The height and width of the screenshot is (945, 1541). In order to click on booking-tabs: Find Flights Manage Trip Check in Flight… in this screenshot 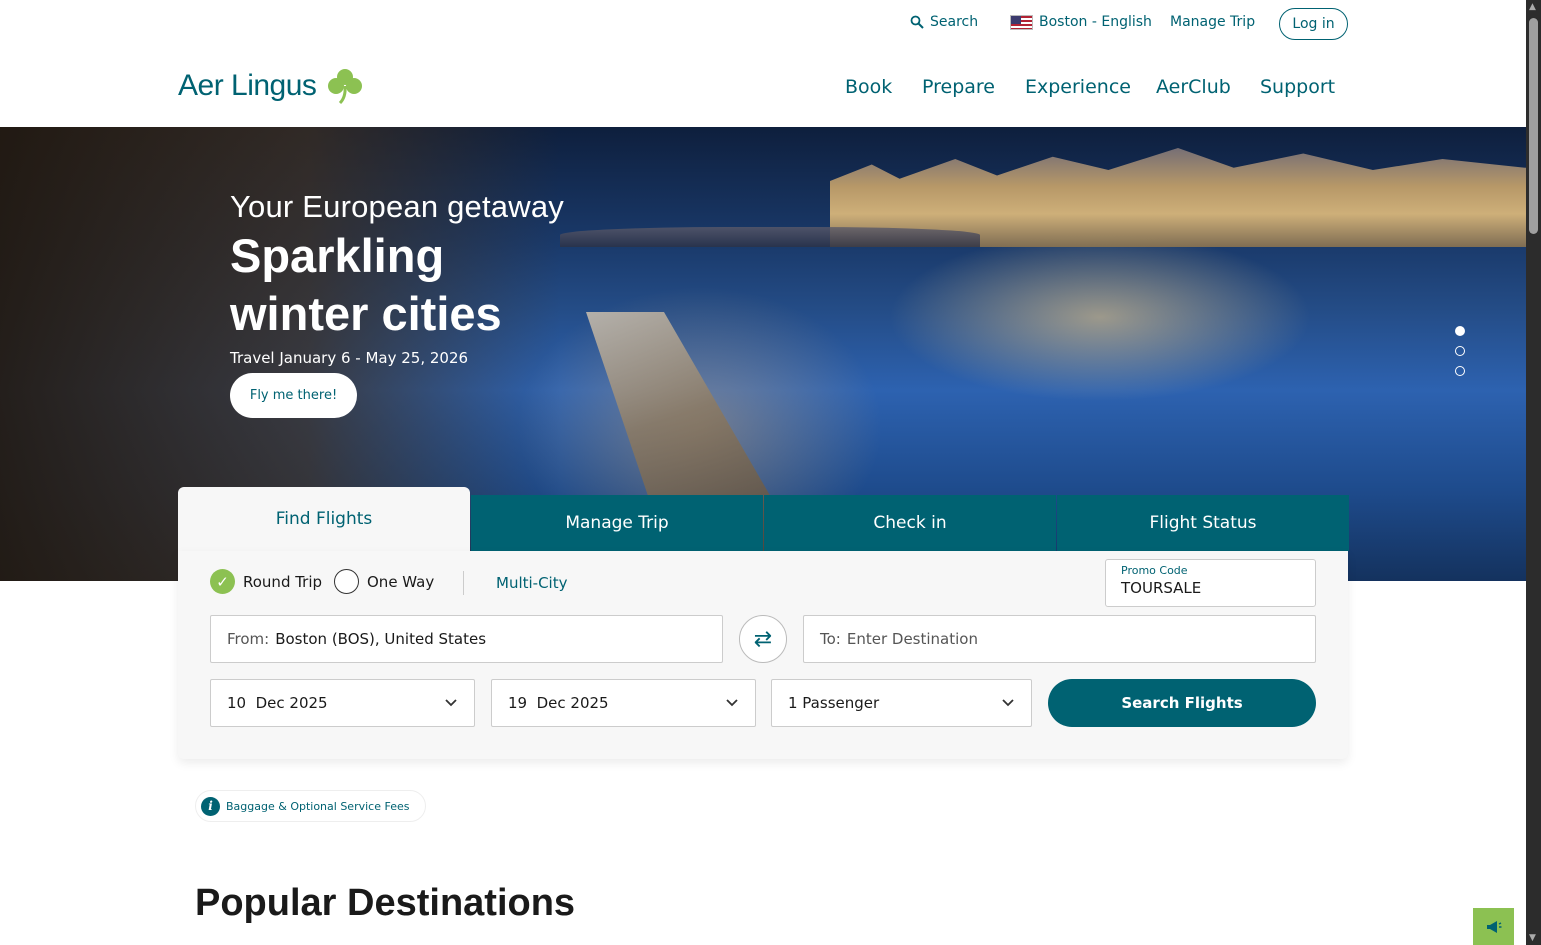, I will do `click(763, 519)`.